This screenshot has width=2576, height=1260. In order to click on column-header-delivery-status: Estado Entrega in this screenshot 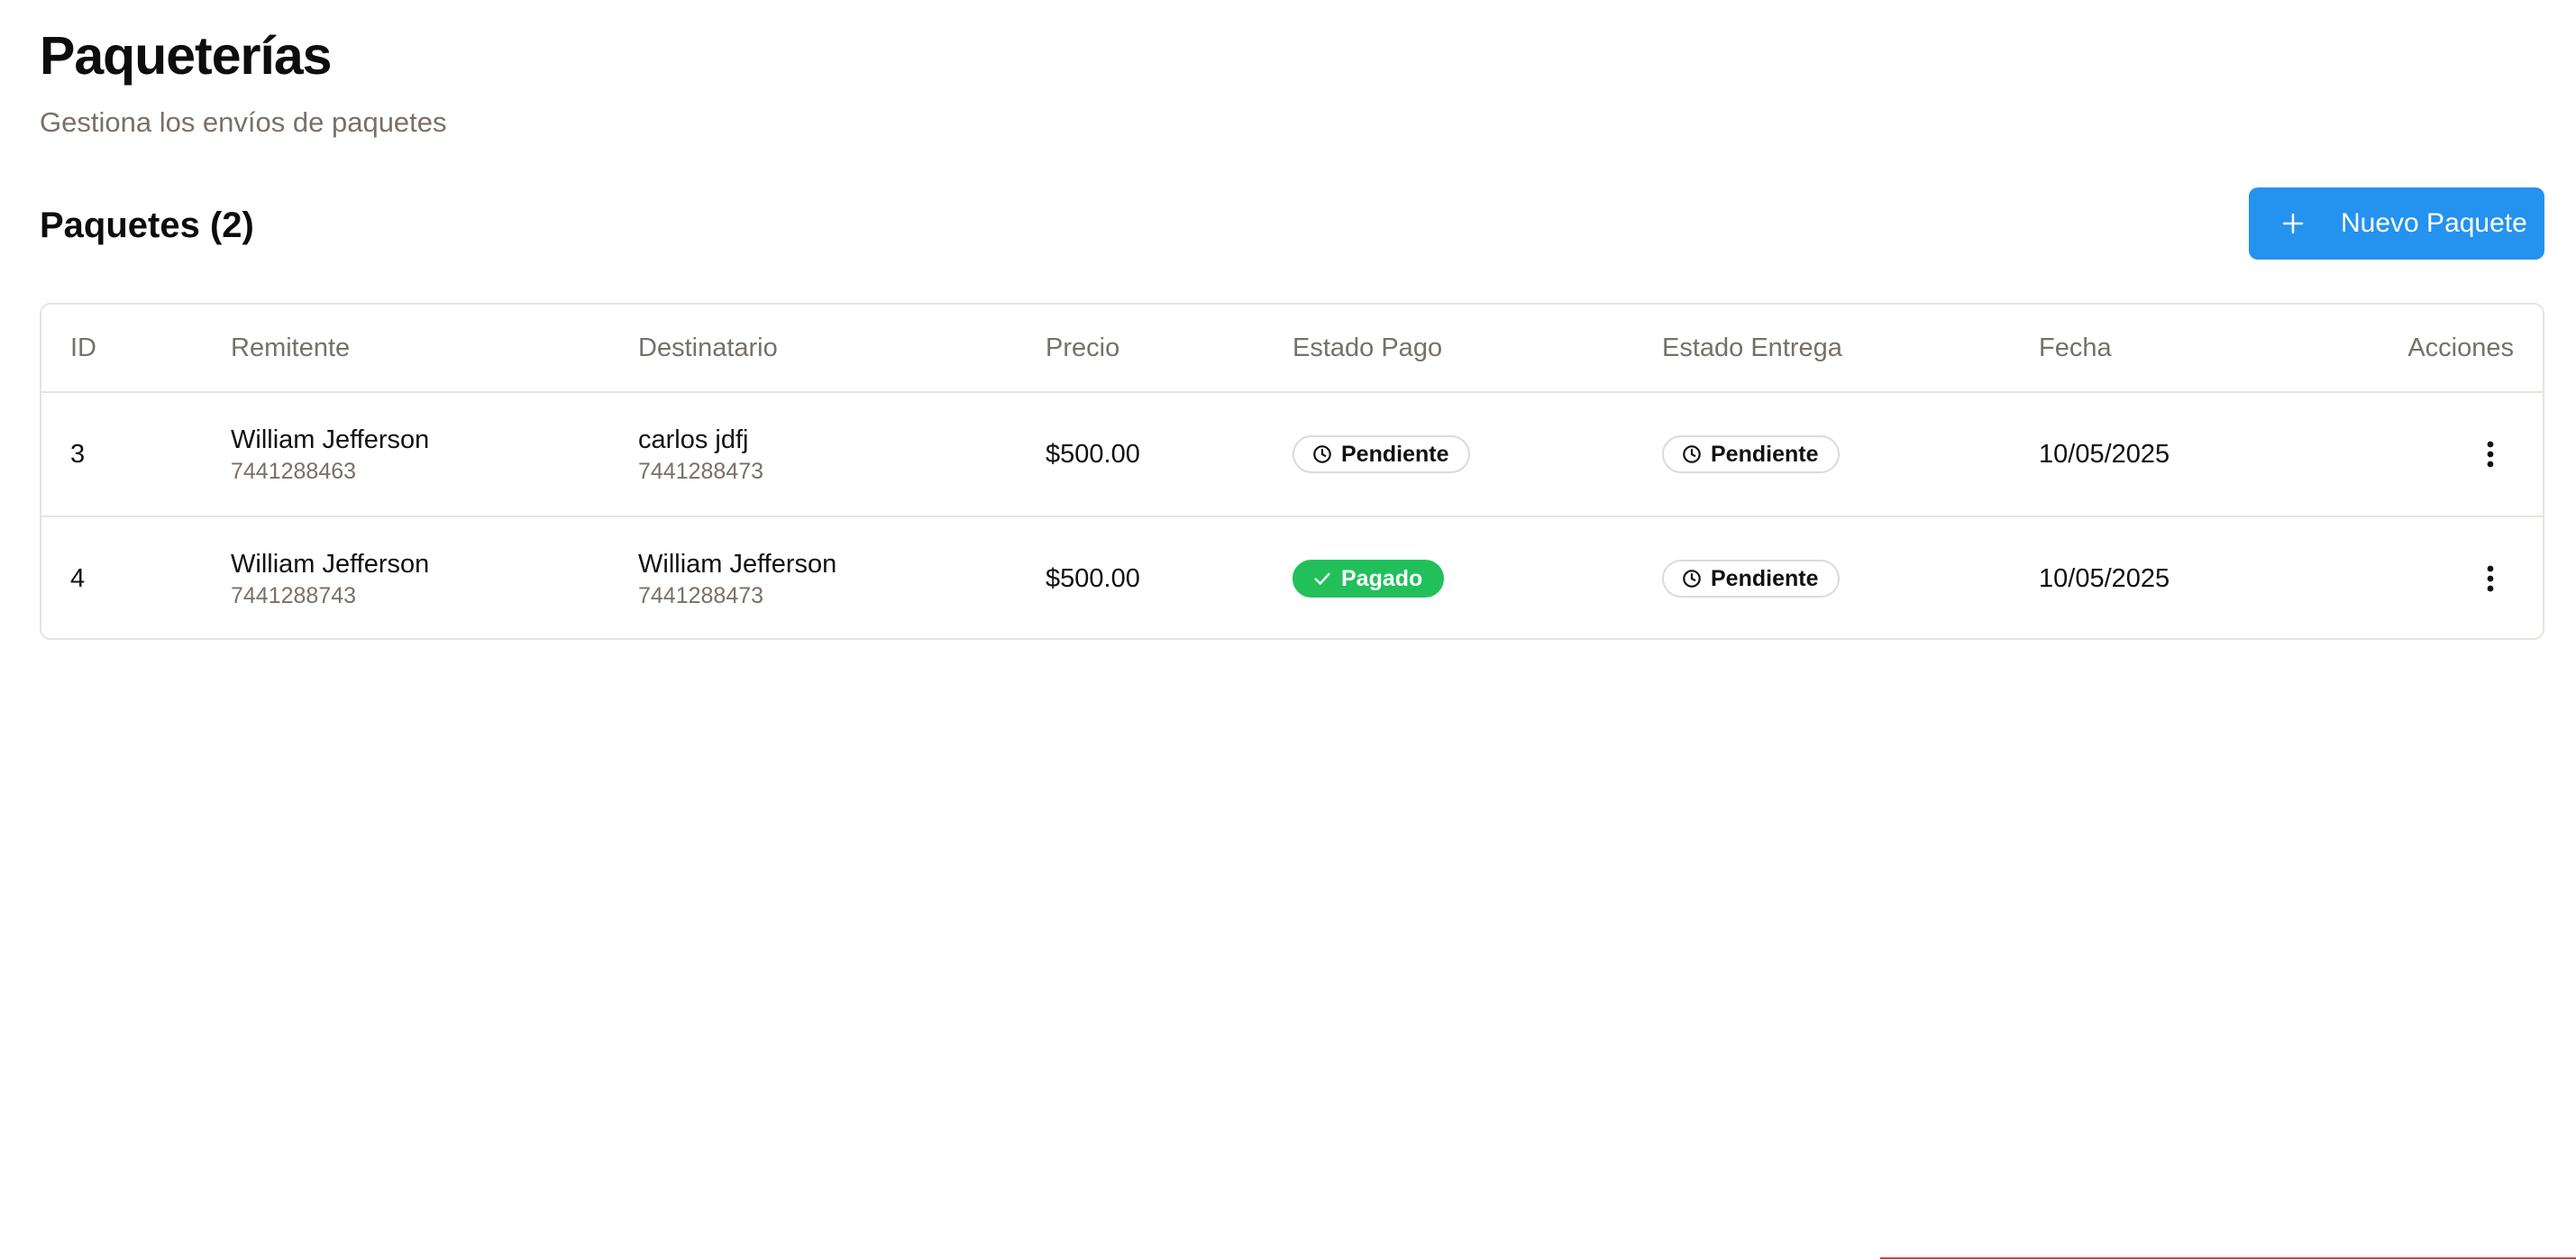, I will do `click(1850, 349)`.